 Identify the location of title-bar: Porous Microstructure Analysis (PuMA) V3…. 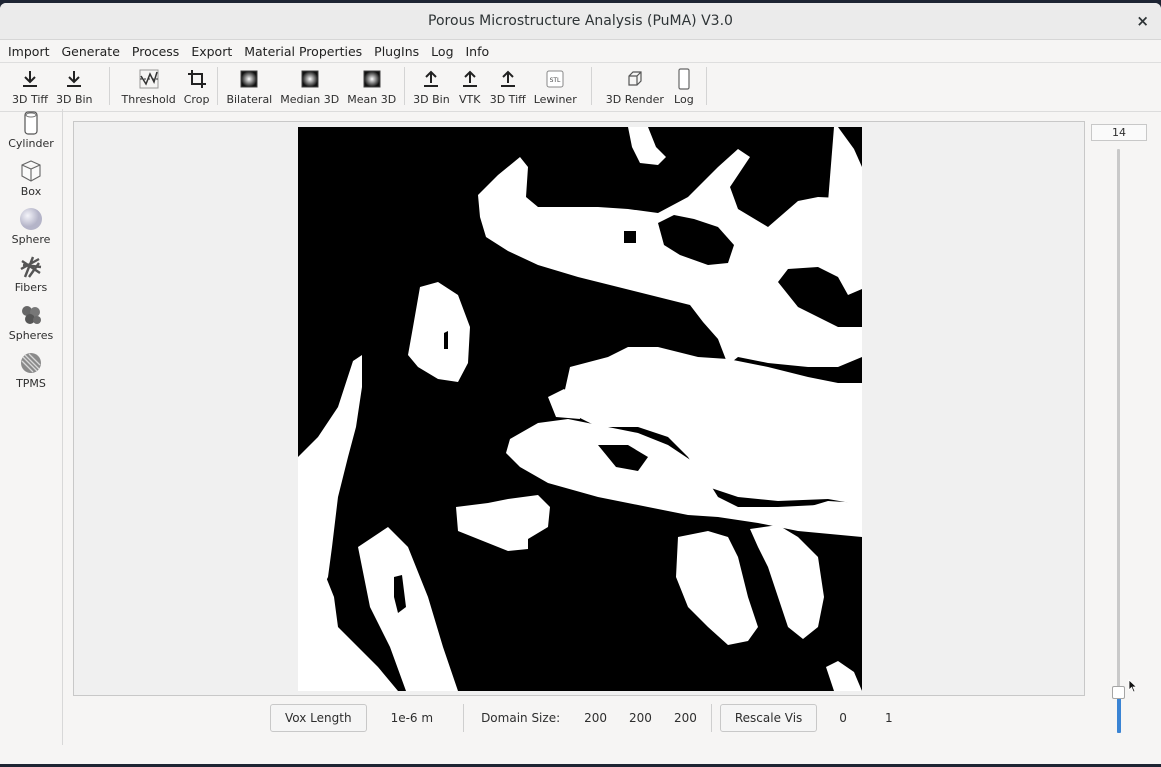
(580, 21).